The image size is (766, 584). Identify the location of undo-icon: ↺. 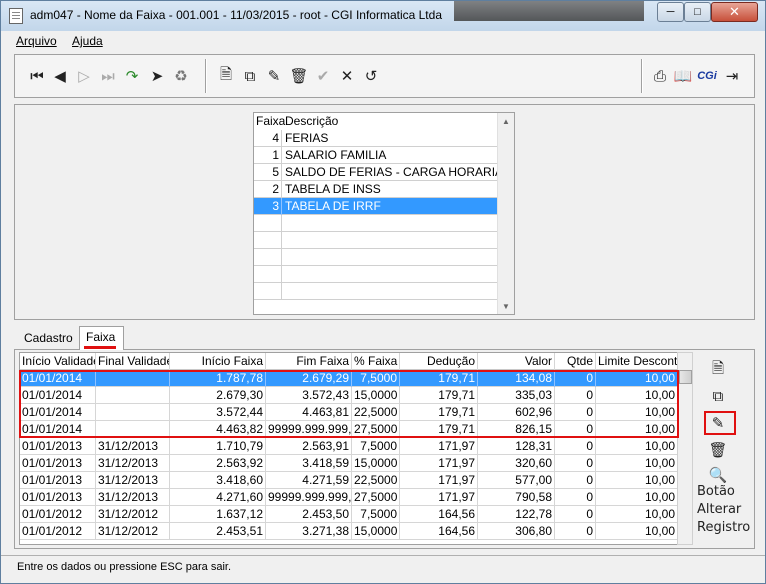
(371, 76).